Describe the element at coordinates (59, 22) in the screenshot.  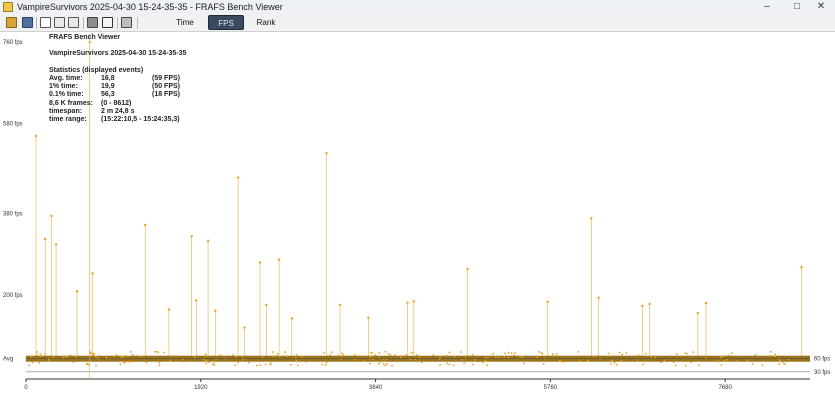
I see `fit-height-icon` at that location.